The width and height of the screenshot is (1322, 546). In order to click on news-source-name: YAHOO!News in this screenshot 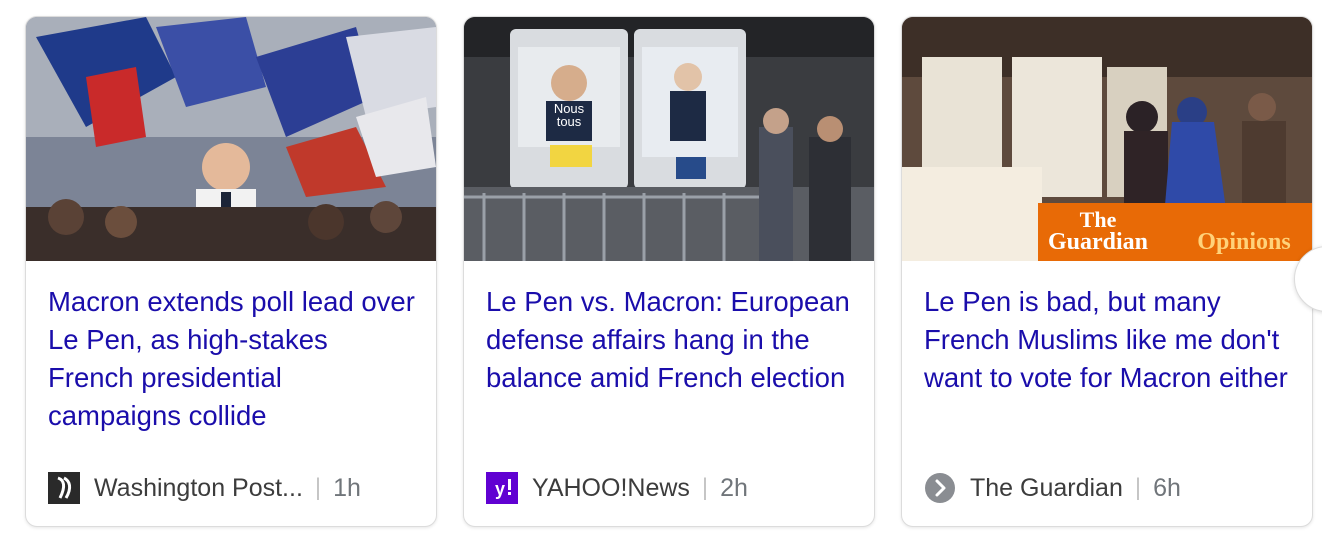, I will do `click(611, 487)`.